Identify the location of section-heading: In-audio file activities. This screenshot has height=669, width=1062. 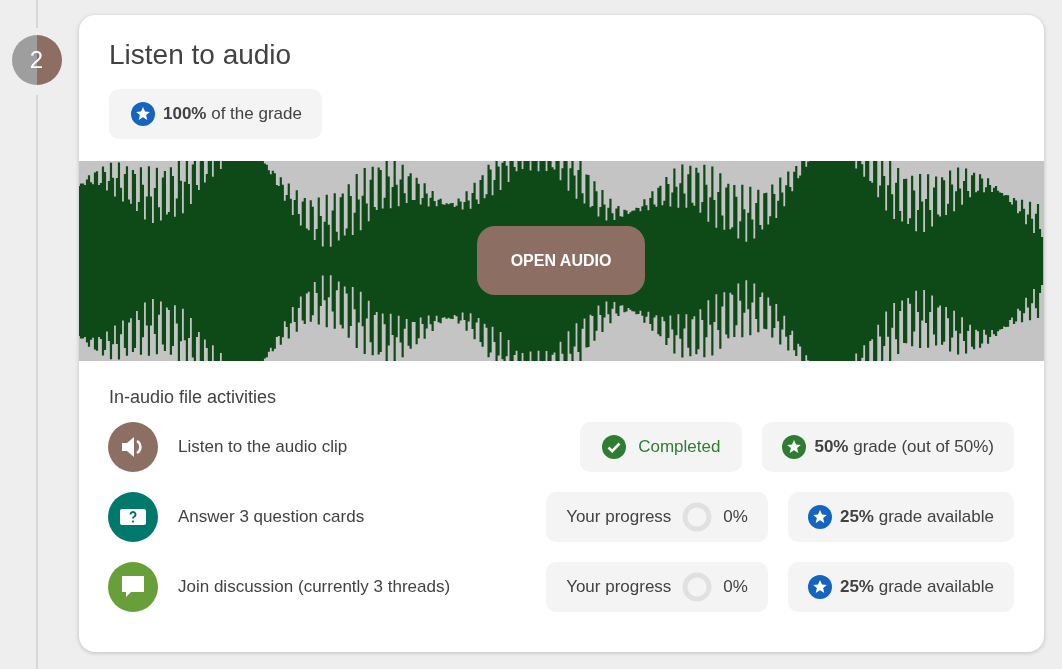
(193, 397).